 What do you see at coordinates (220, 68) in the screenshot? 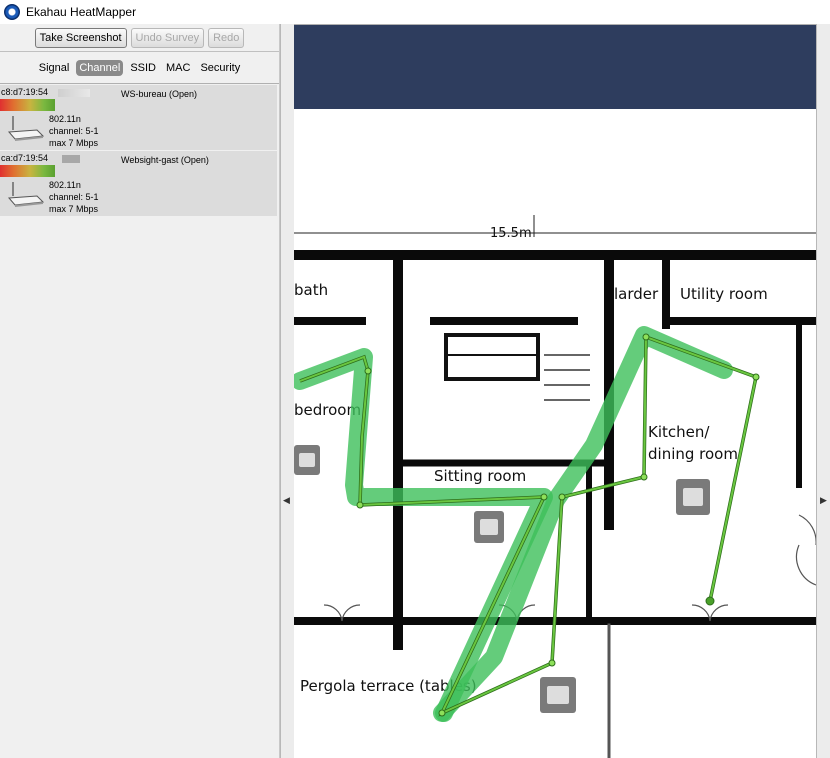
I see `tab-security: Security` at bounding box center [220, 68].